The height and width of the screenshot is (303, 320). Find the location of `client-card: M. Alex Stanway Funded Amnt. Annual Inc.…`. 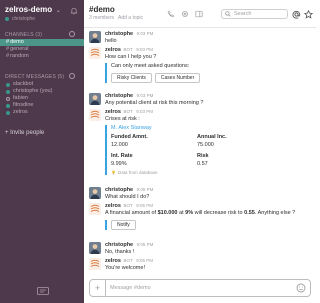

client-card: M. Alex Stanway Funded Amnt. Annual Inc.… is located at coordinates (190, 150).